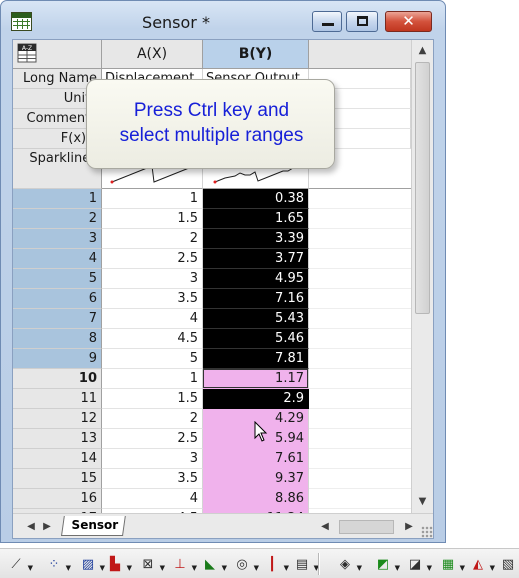  Describe the element at coordinates (256, 479) in the screenshot. I see `cell-b: 9.37` at that location.